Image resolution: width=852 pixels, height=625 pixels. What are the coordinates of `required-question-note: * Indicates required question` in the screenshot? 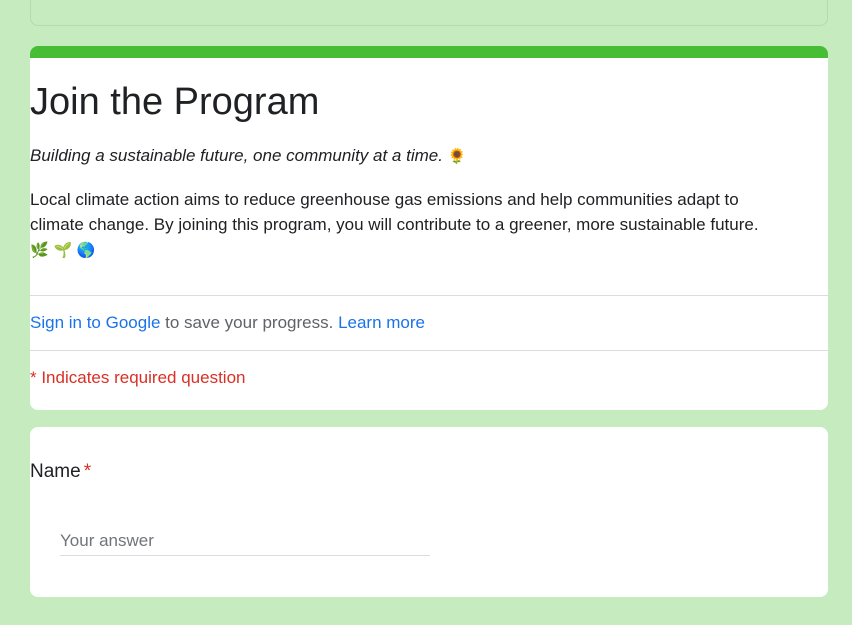 It's located at (138, 377).